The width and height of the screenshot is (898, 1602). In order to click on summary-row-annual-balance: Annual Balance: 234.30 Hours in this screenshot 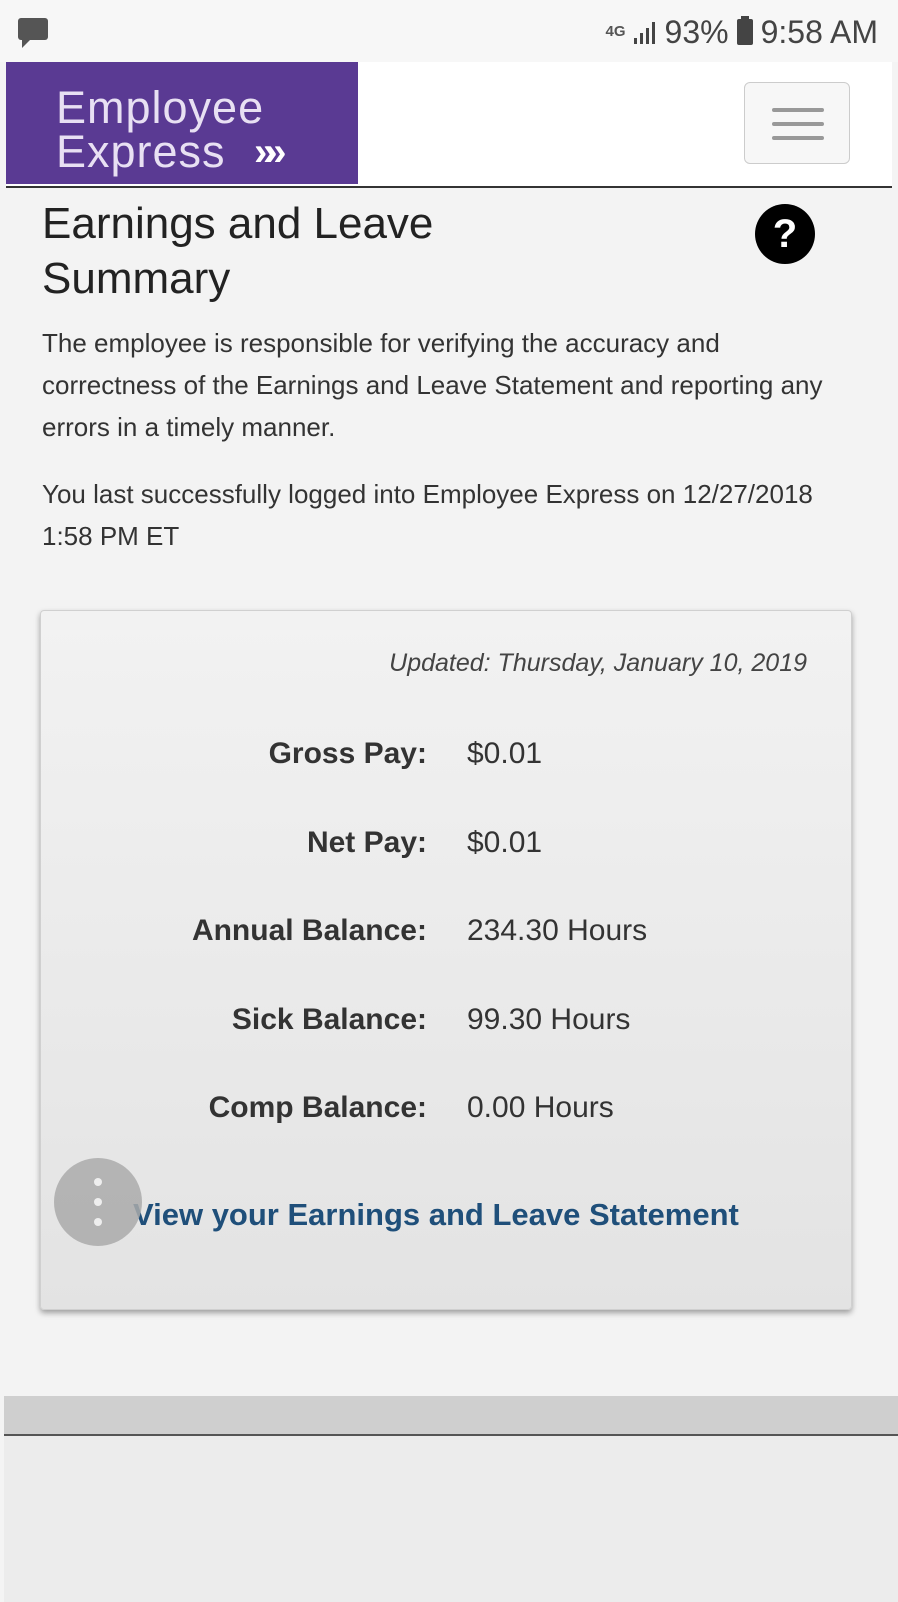, I will do `click(447, 934)`.